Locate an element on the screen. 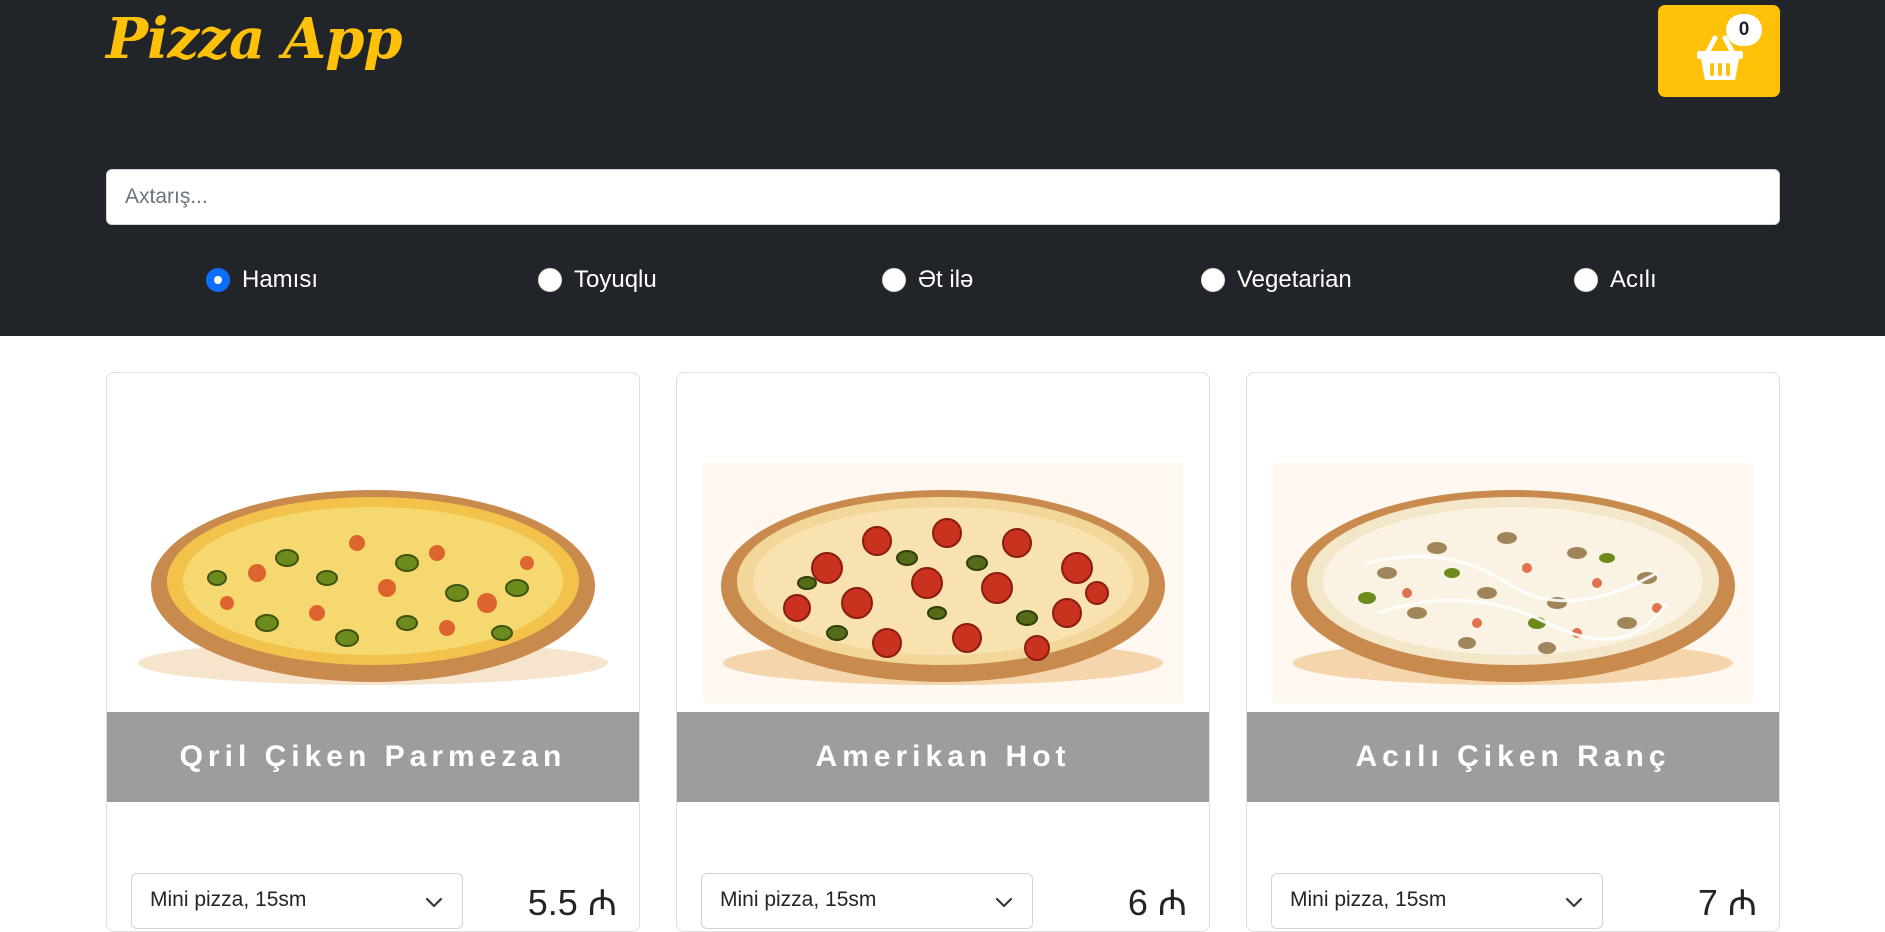 This screenshot has height=932, width=1885. title-overlay: Acılı Çiken Ranç is located at coordinates (1513, 757).